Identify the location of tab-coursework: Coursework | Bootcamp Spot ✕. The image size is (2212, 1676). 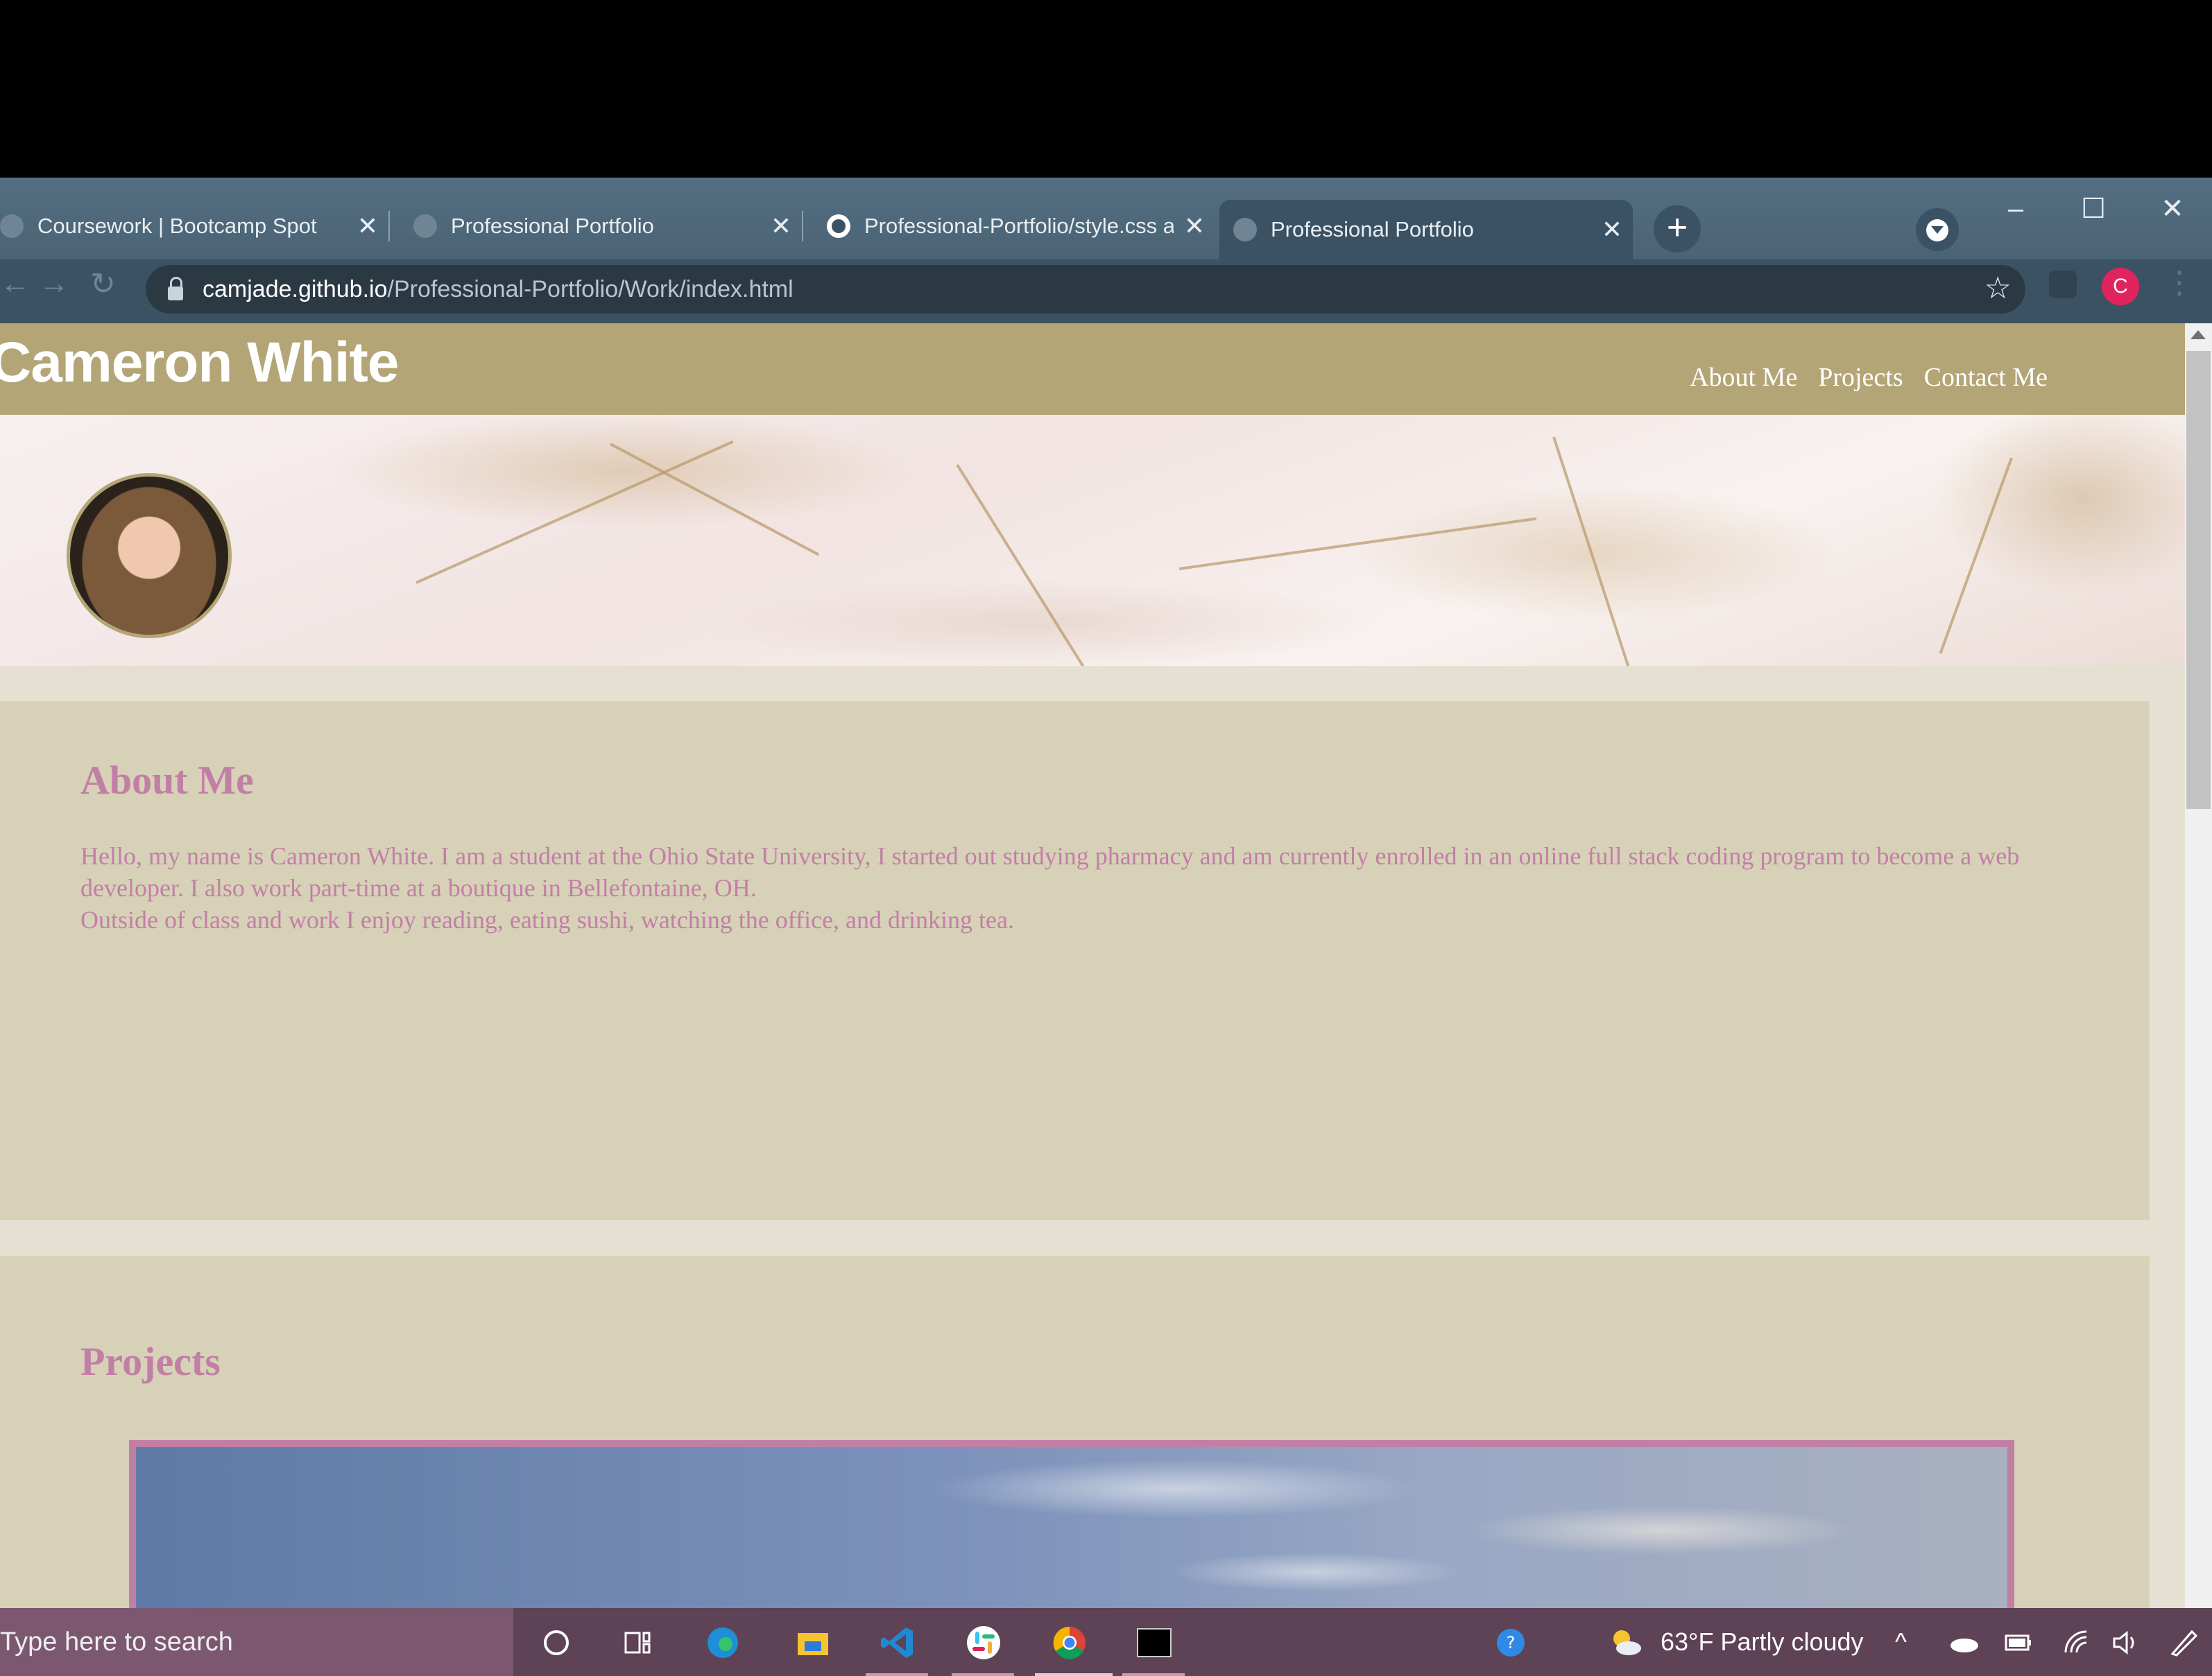
(194, 226).